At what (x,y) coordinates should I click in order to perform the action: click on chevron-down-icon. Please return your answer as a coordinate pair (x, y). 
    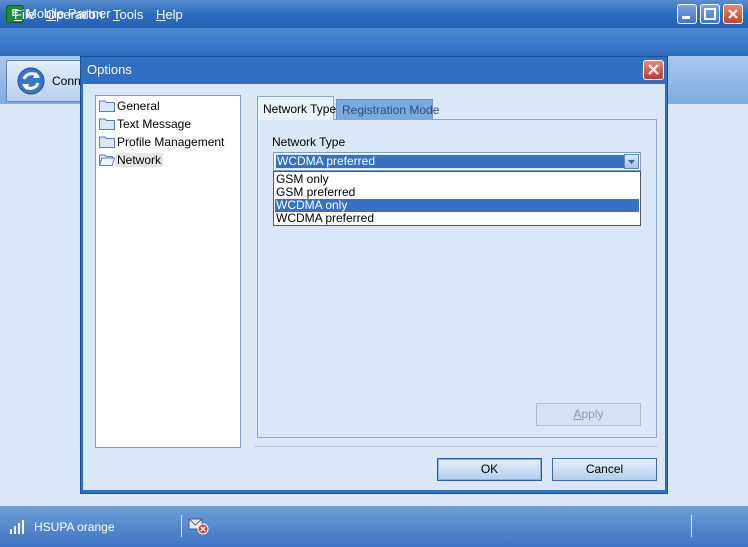
    Looking at the image, I should click on (631, 162).